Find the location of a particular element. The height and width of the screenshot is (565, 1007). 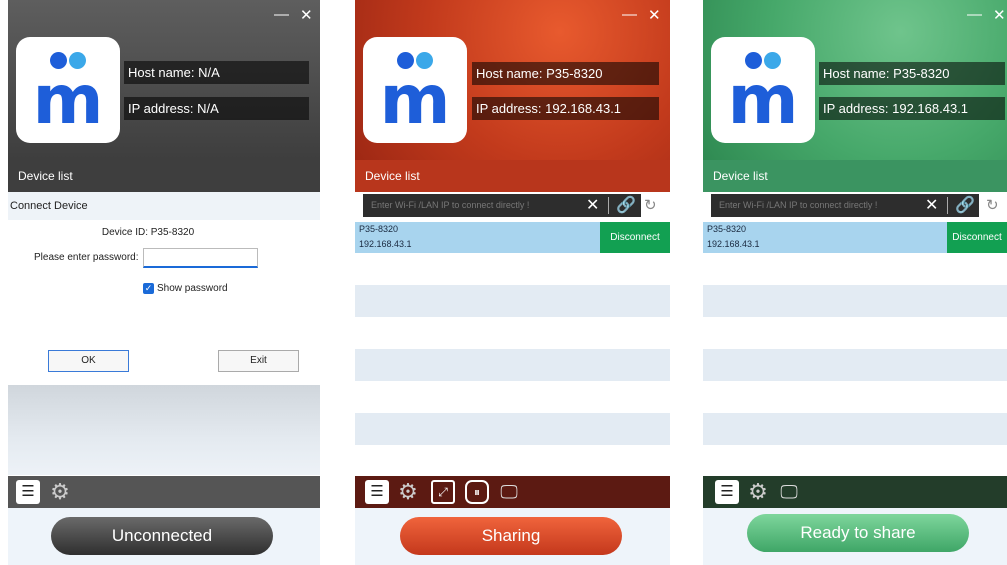

pause-icon: ⏸ is located at coordinates (477, 492).